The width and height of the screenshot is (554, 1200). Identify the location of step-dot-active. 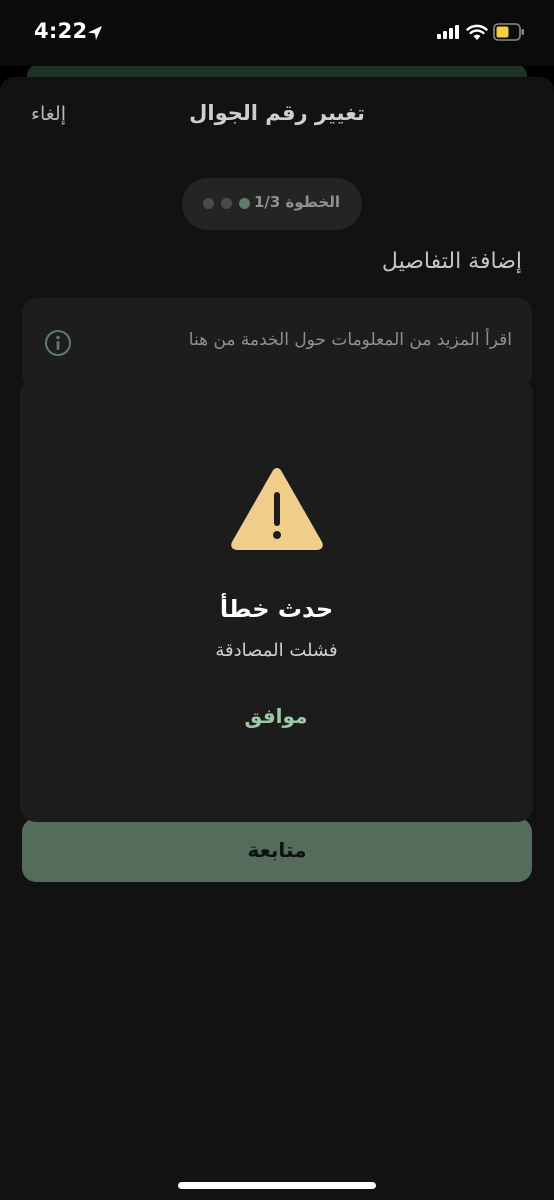
(244, 203).